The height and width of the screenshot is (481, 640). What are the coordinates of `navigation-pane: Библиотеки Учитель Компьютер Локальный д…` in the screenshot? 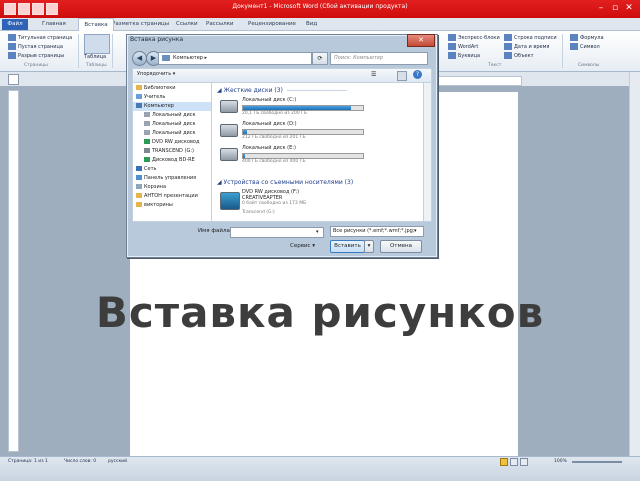 It's located at (172, 152).